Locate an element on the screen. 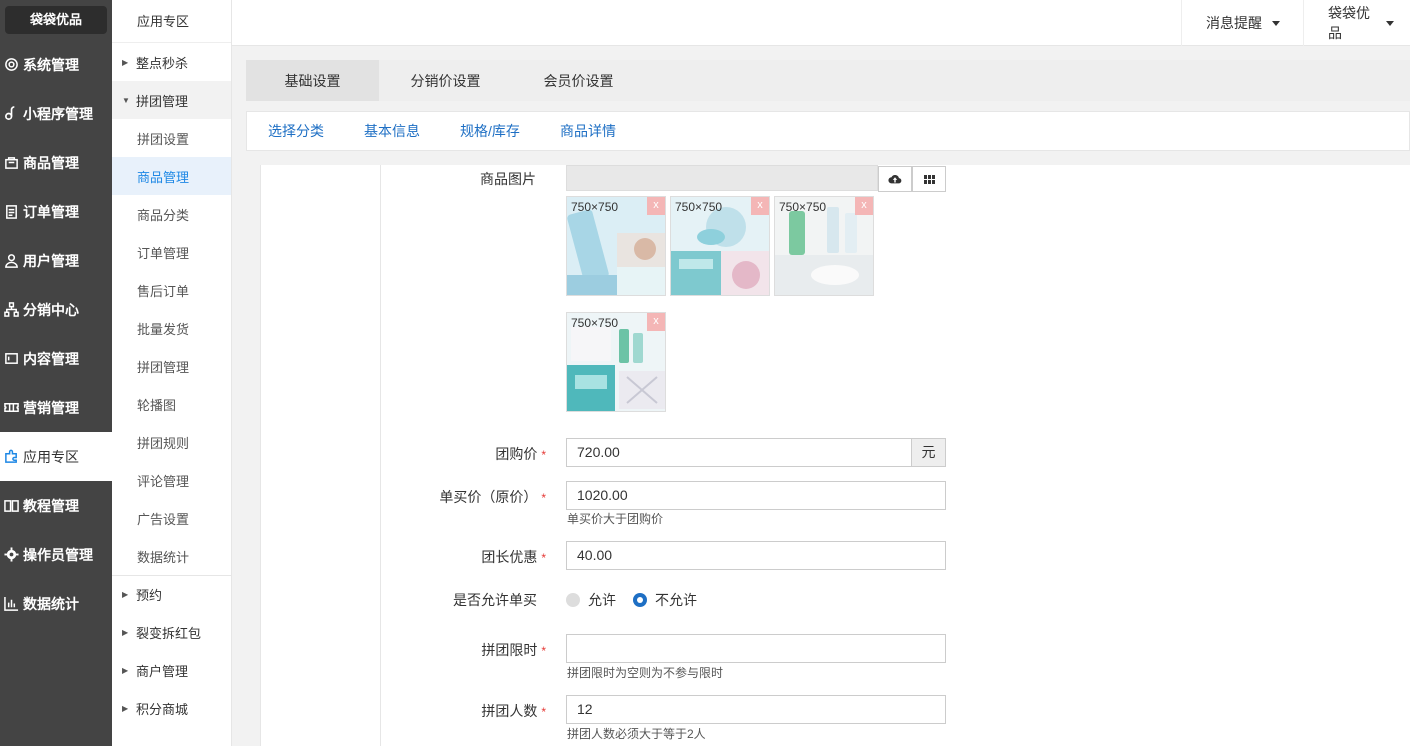 This screenshot has width=1410, height=746. submenu-group-merchants: ▶ 商户管理 is located at coordinates (171, 670).